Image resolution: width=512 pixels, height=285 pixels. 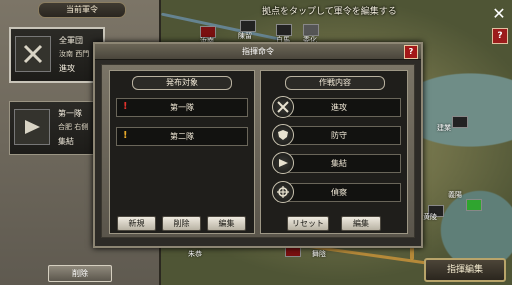 What do you see at coordinates (329, 12) in the screenshot?
I see `map-hint-text: 拠点をタップして軍令を編集する` at bounding box center [329, 12].